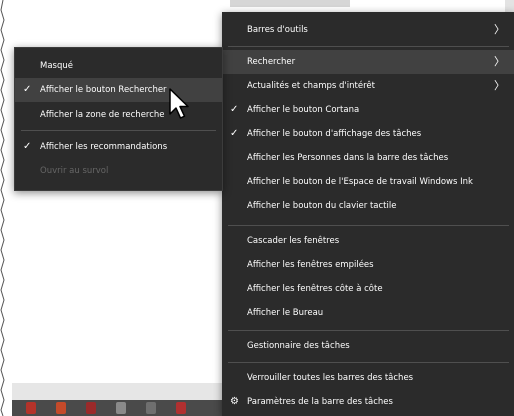  Describe the element at coordinates (368, 346) in the screenshot. I see `menu-item-task-manager: Gestionnaire des tâches` at that location.